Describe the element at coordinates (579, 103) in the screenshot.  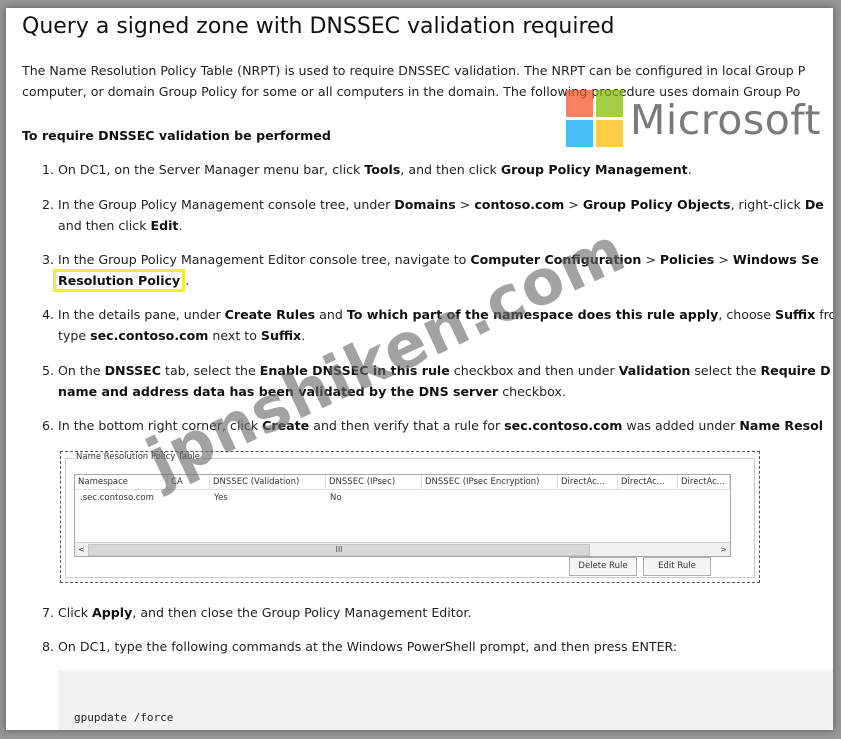
I see `logo-square-red` at that location.